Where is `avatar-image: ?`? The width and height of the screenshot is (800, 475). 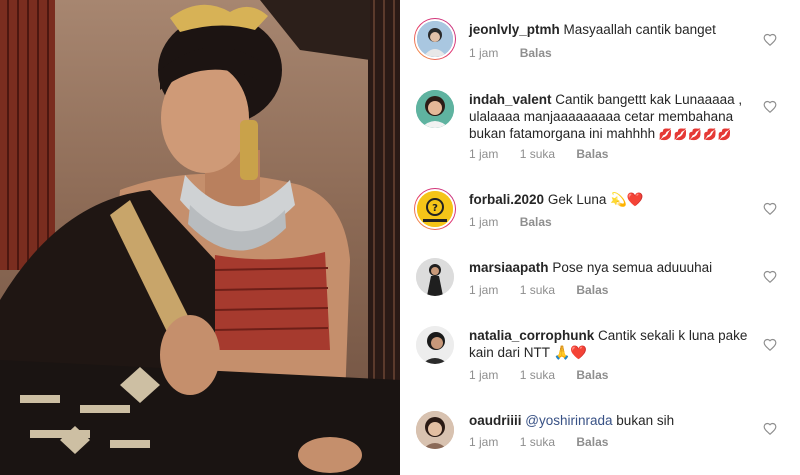 avatar-image: ? is located at coordinates (435, 209).